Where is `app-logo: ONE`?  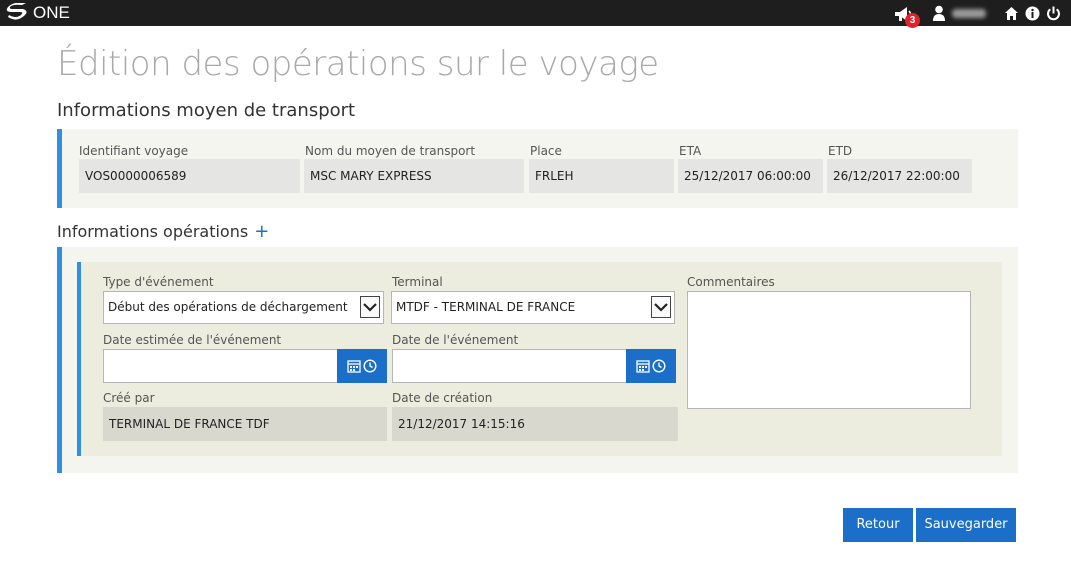
app-logo: ONE is located at coordinates (37, 12).